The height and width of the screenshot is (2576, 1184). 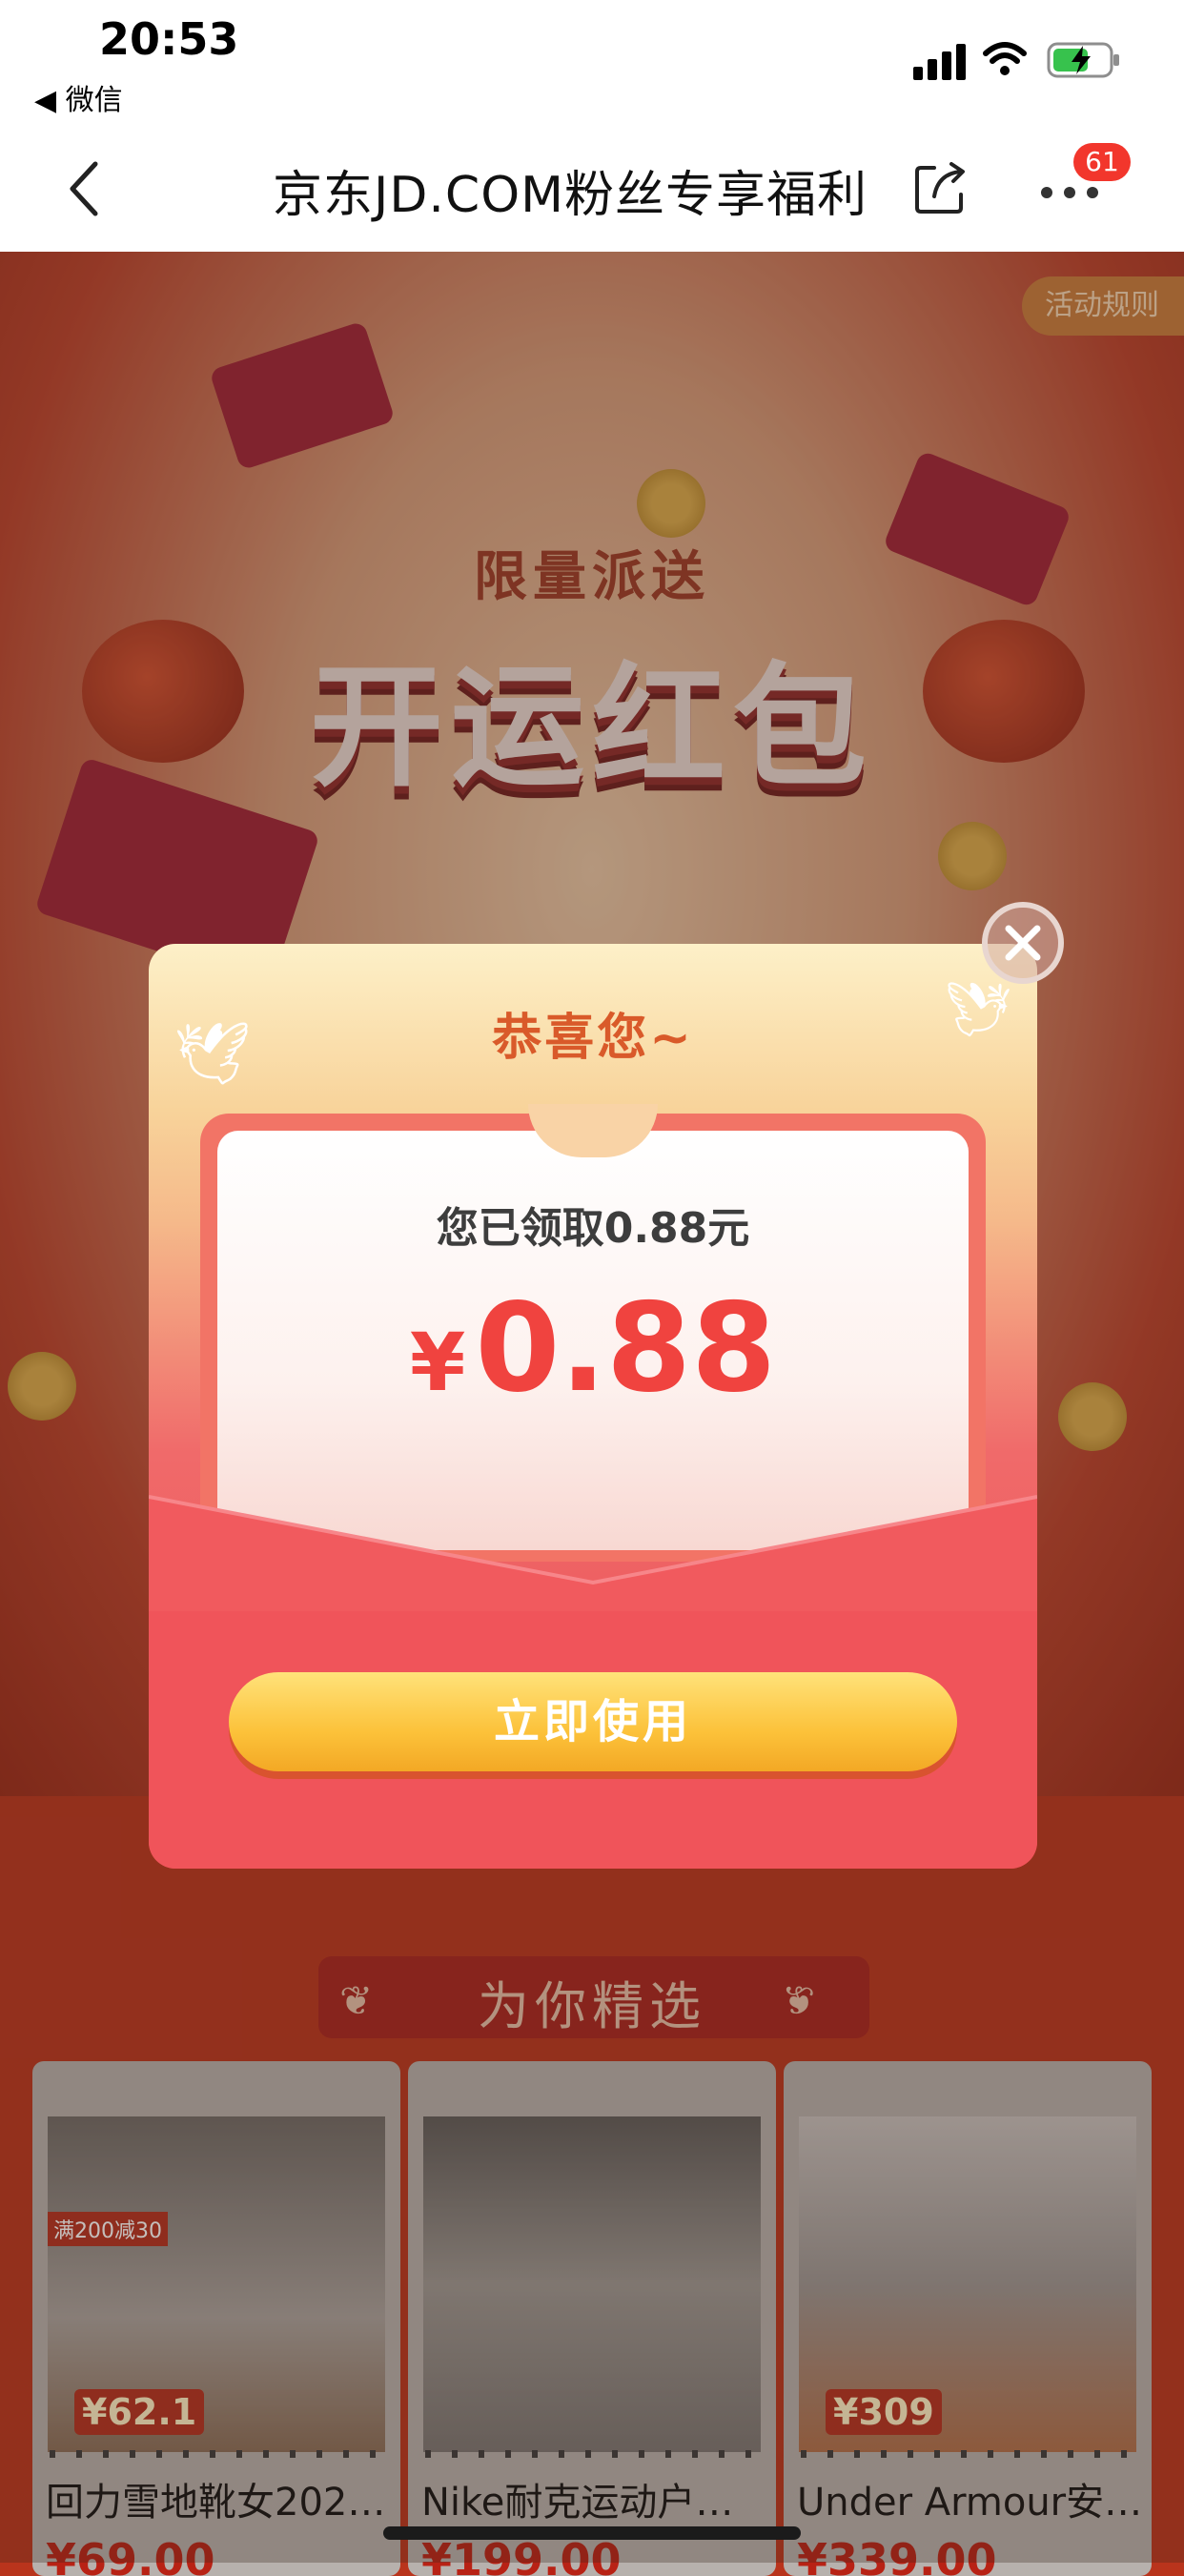 I want to click on notification-badge: 61, so click(x=1102, y=162).